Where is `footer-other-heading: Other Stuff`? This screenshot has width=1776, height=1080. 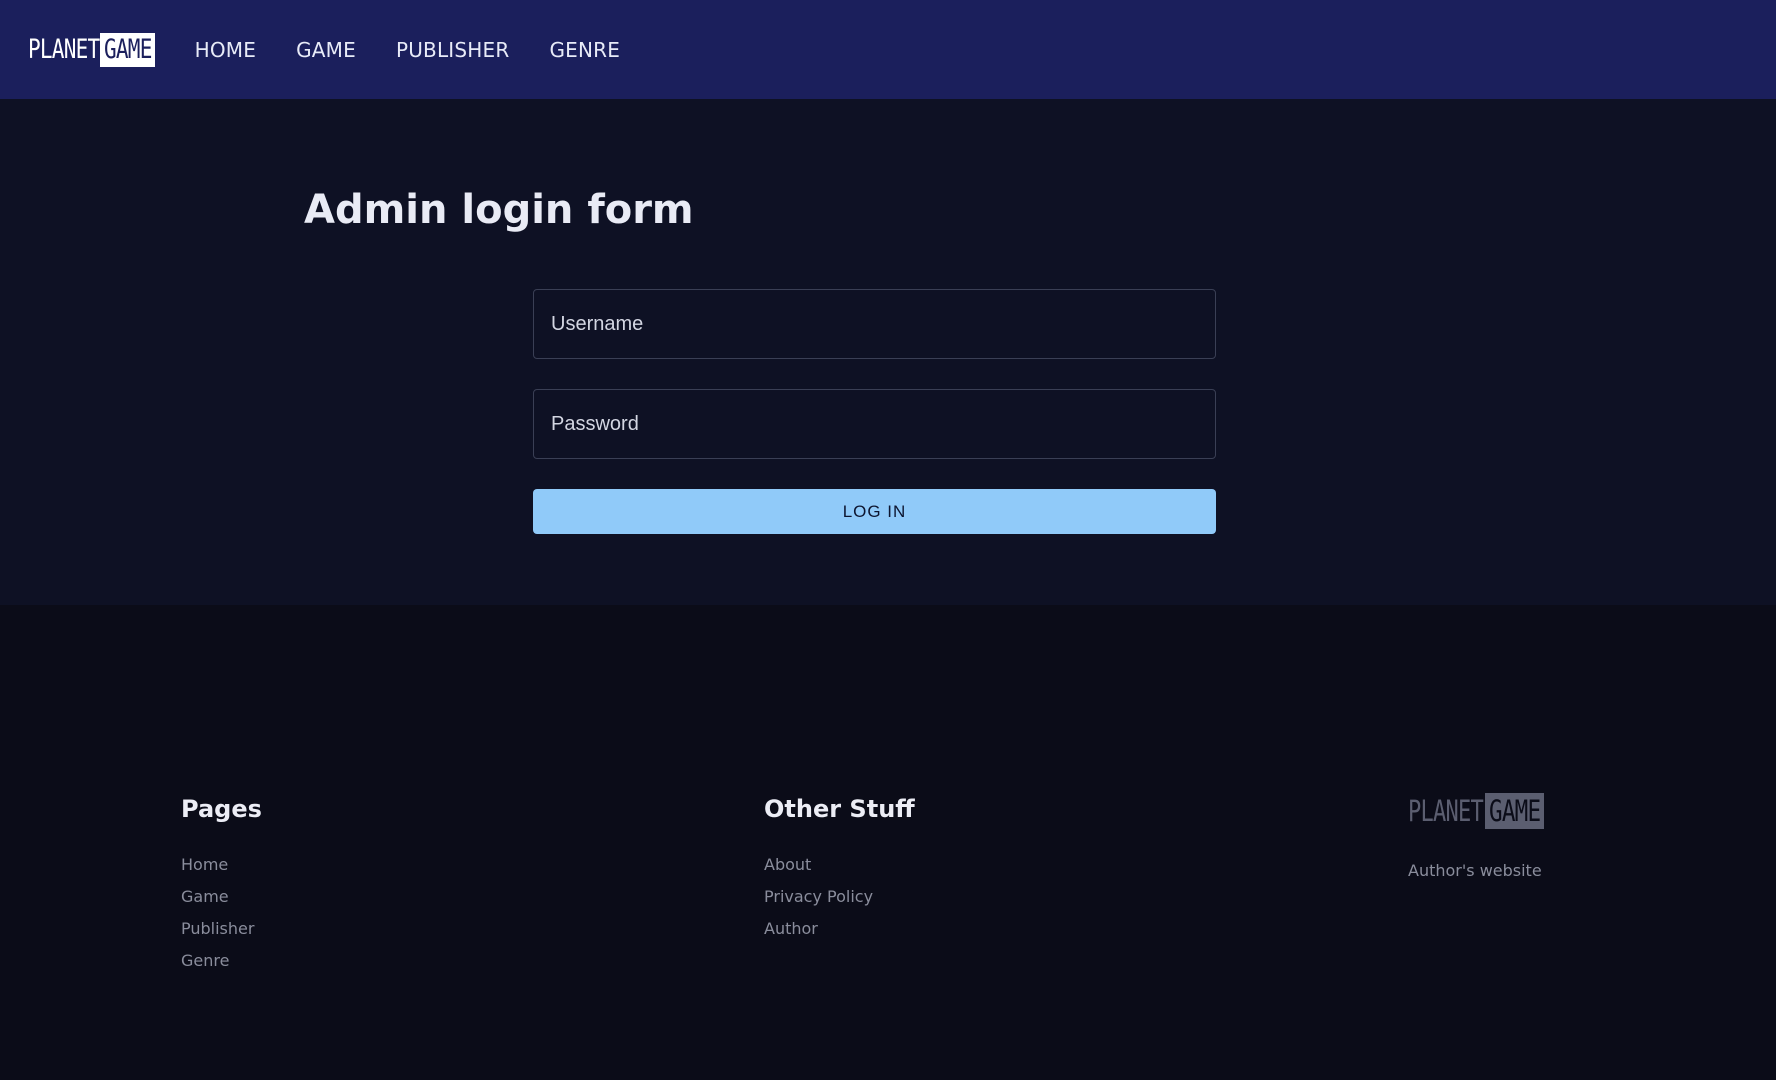
footer-other-heading: Other Stuff is located at coordinates (839, 809).